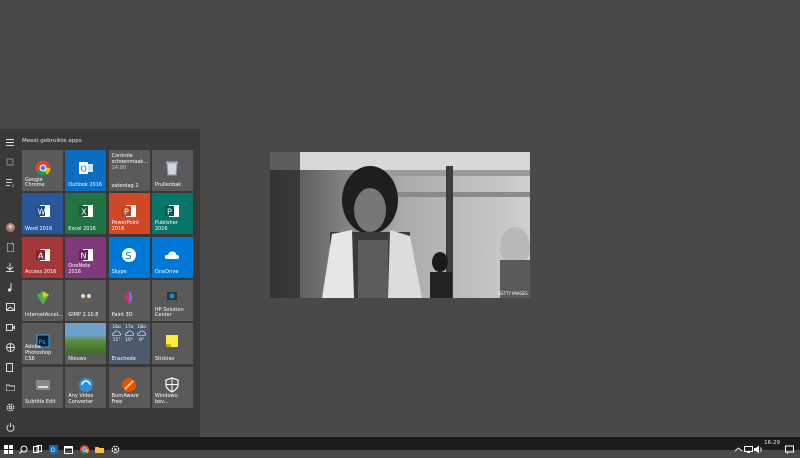  Describe the element at coordinates (10, 367) in the screenshot. I see `personal-folder-icon` at that location.